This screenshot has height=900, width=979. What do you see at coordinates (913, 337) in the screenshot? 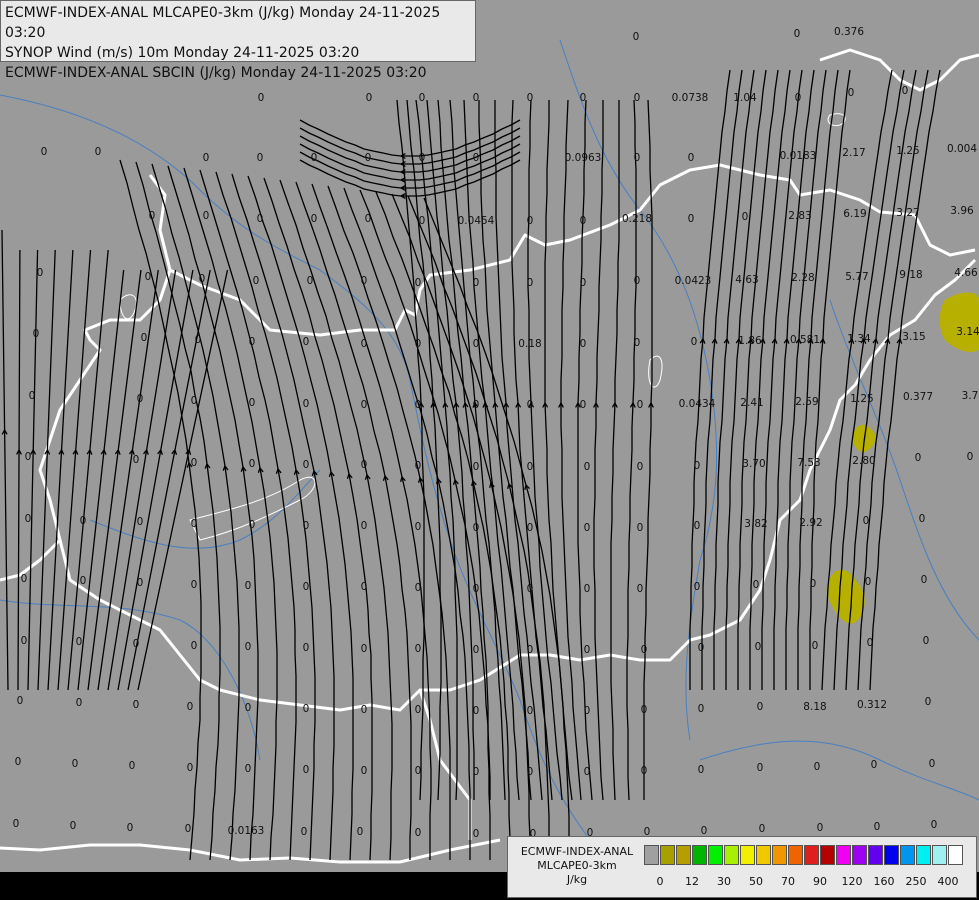
I see `value-label: 3.15` at bounding box center [913, 337].